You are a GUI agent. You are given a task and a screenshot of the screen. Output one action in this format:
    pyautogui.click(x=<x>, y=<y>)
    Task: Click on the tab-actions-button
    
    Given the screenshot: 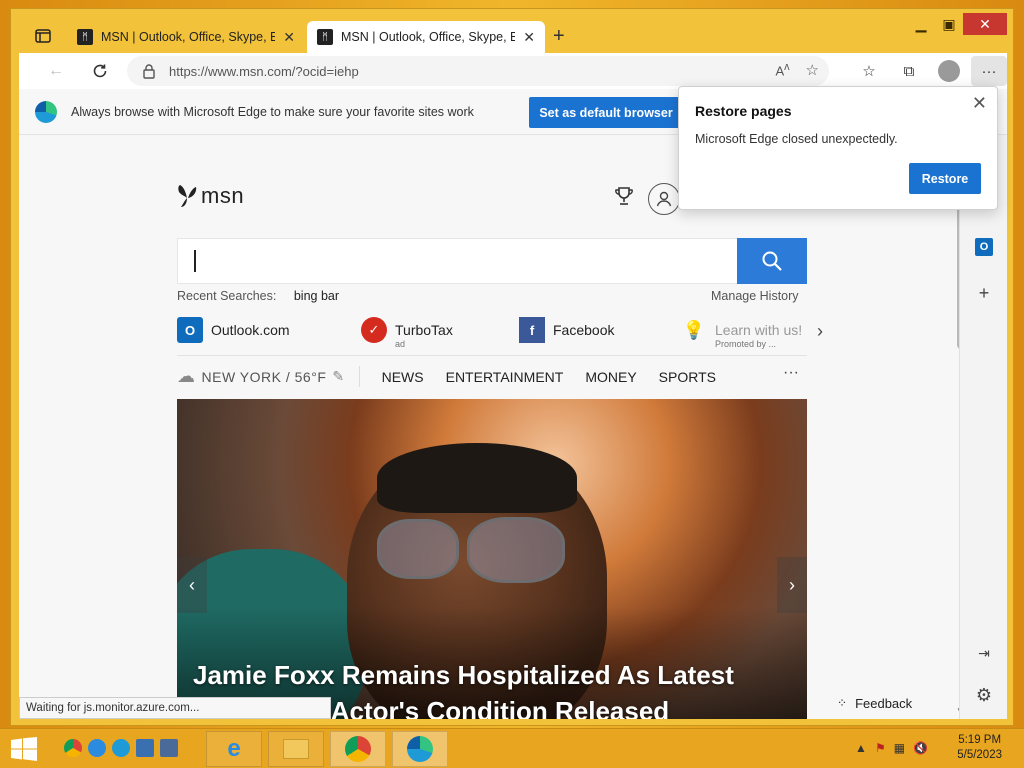 What is the action you would take?
    pyautogui.click(x=43, y=36)
    